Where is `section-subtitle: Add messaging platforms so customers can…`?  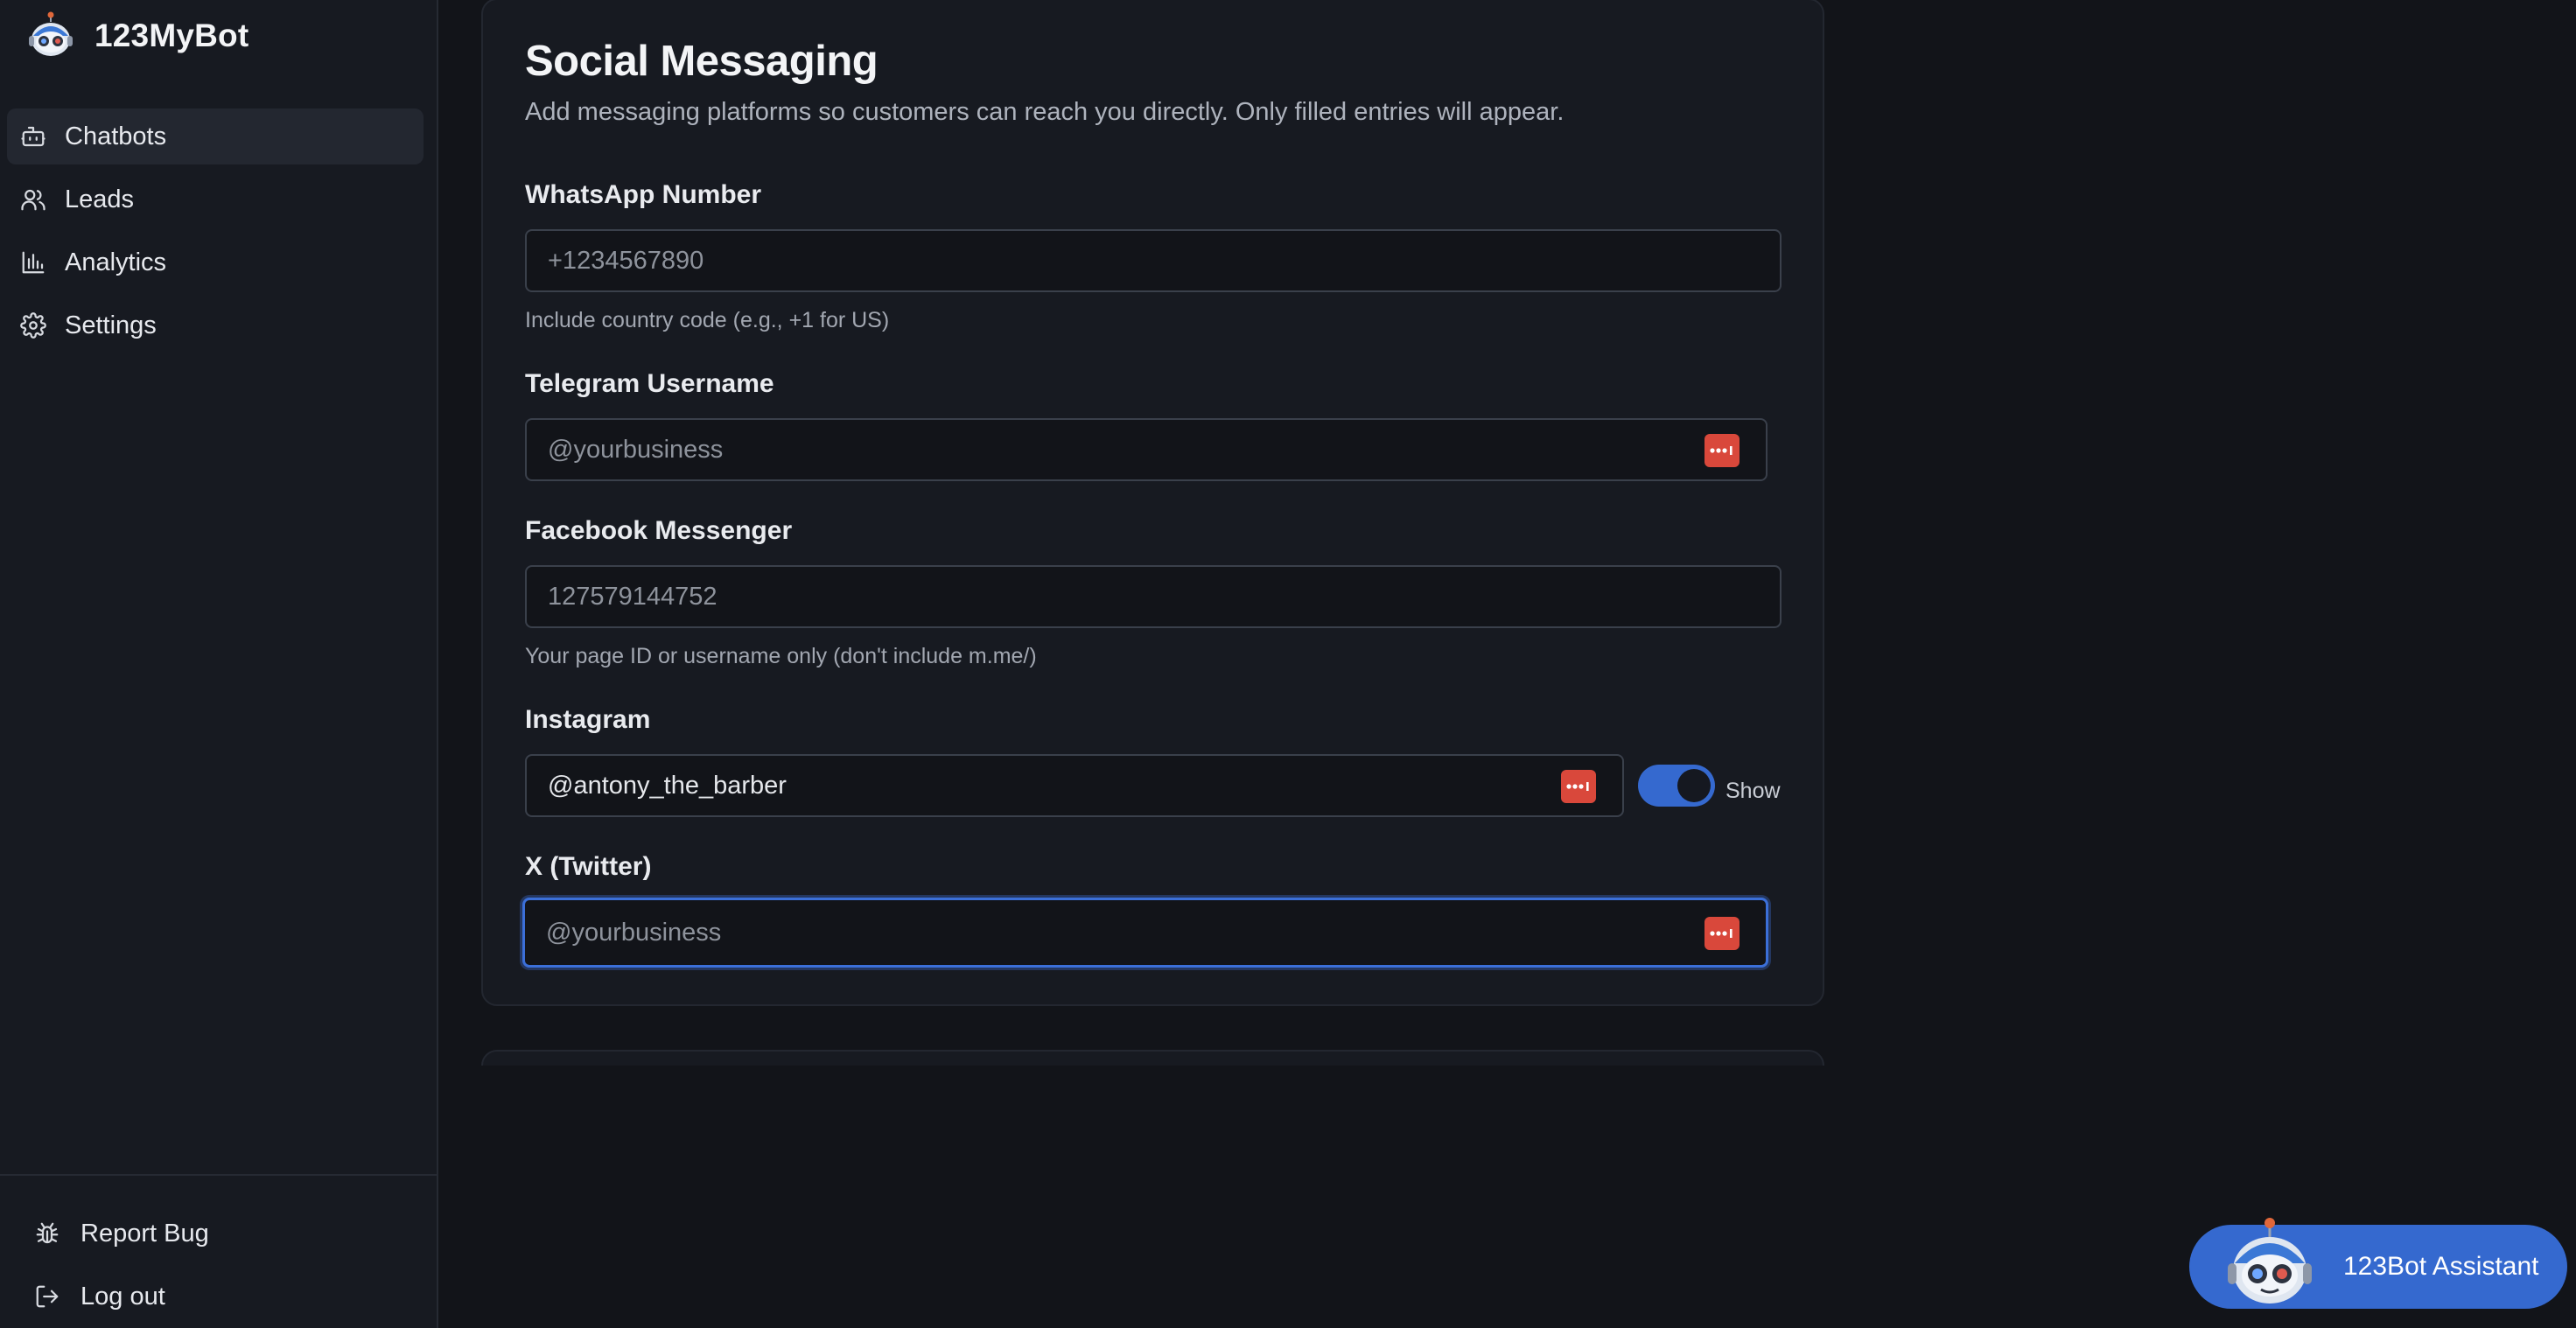 section-subtitle: Add messaging platforms so customers can… is located at coordinates (1044, 112).